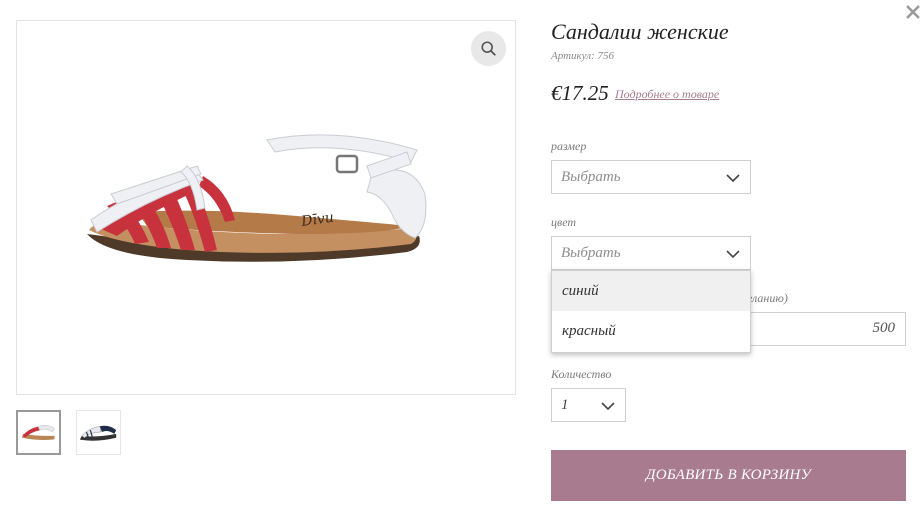 This screenshot has height=511, width=922. I want to click on zoom-button, so click(488, 48).